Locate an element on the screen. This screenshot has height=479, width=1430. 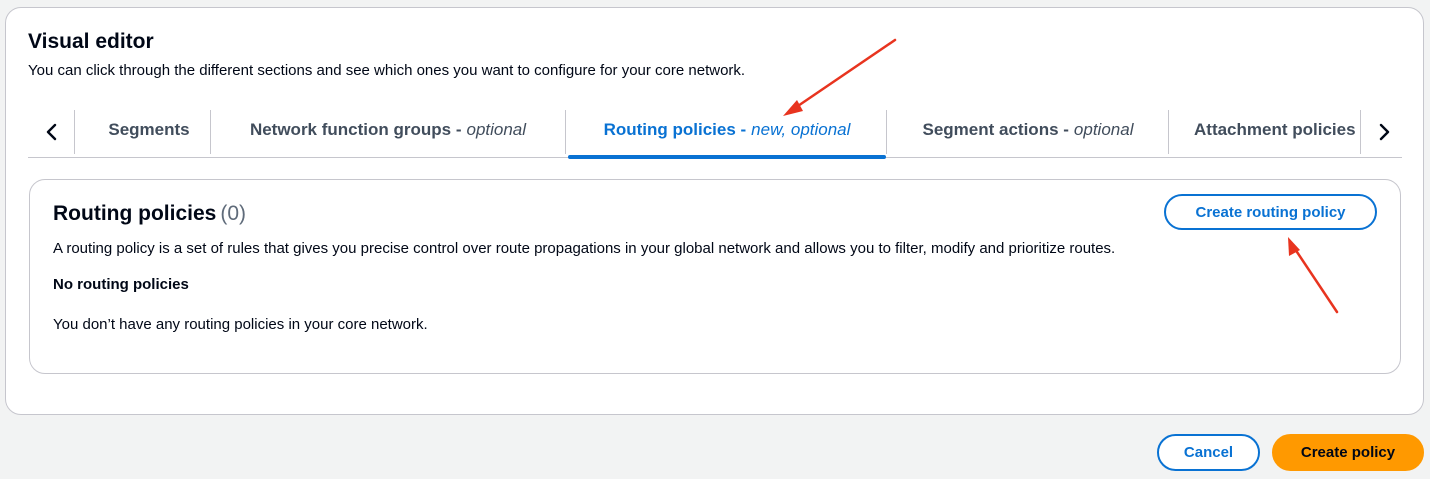
chevron-right-icon is located at coordinates (1384, 132).